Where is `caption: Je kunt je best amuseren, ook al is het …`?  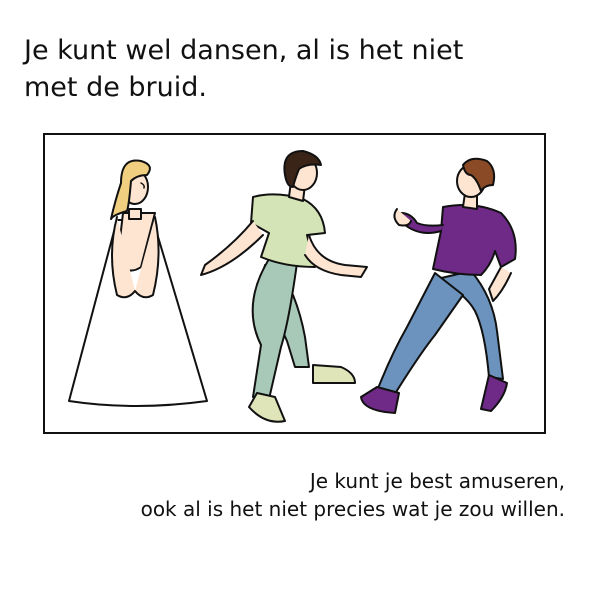 caption: Je kunt je best amuseren, ook al is het … is located at coordinates (353, 495).